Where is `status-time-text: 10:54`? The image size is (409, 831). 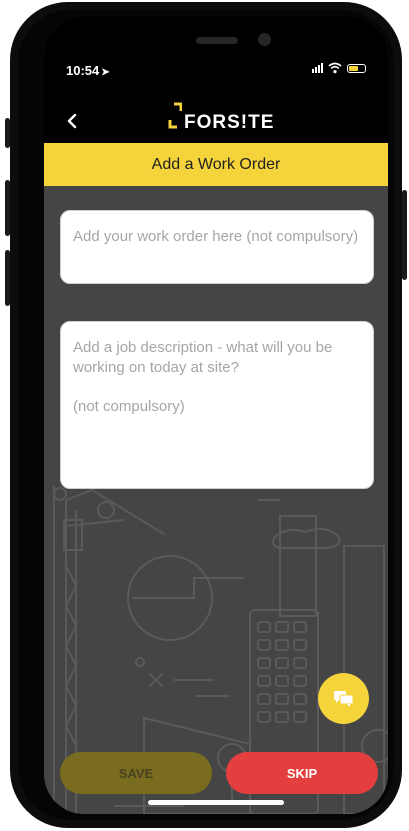 status-time-text: 10:54 is located at coordinates (83, 70).